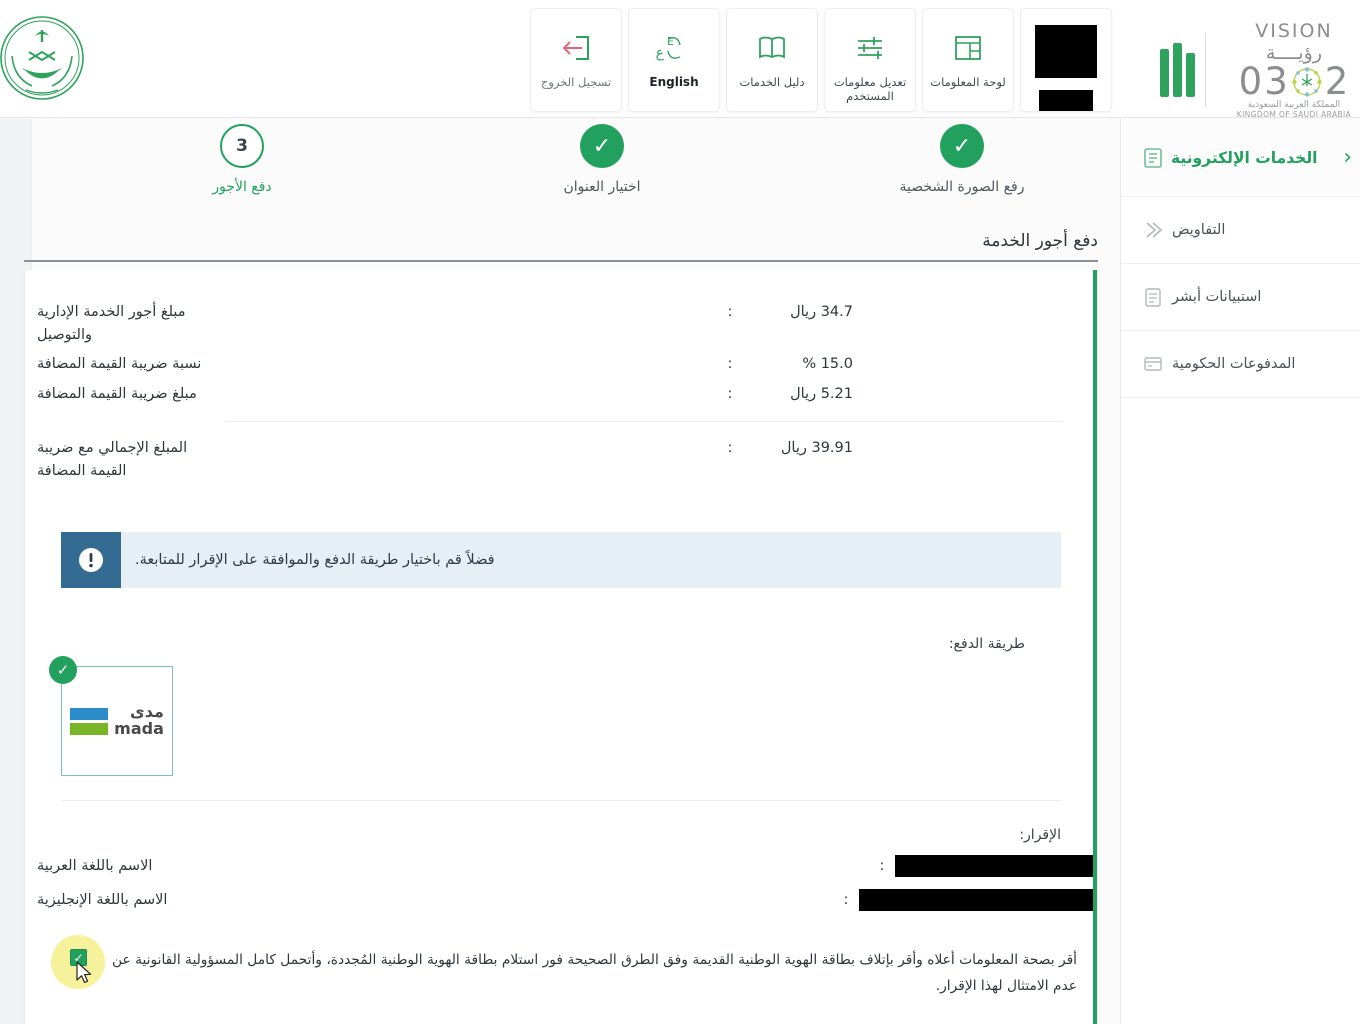 Image resolution: width=1360 pixels, height=1024 pixels. What do you see at coordinates (670, 41) in the screenshot?
I see `svg-text: E` at bounding box center [670, 41].